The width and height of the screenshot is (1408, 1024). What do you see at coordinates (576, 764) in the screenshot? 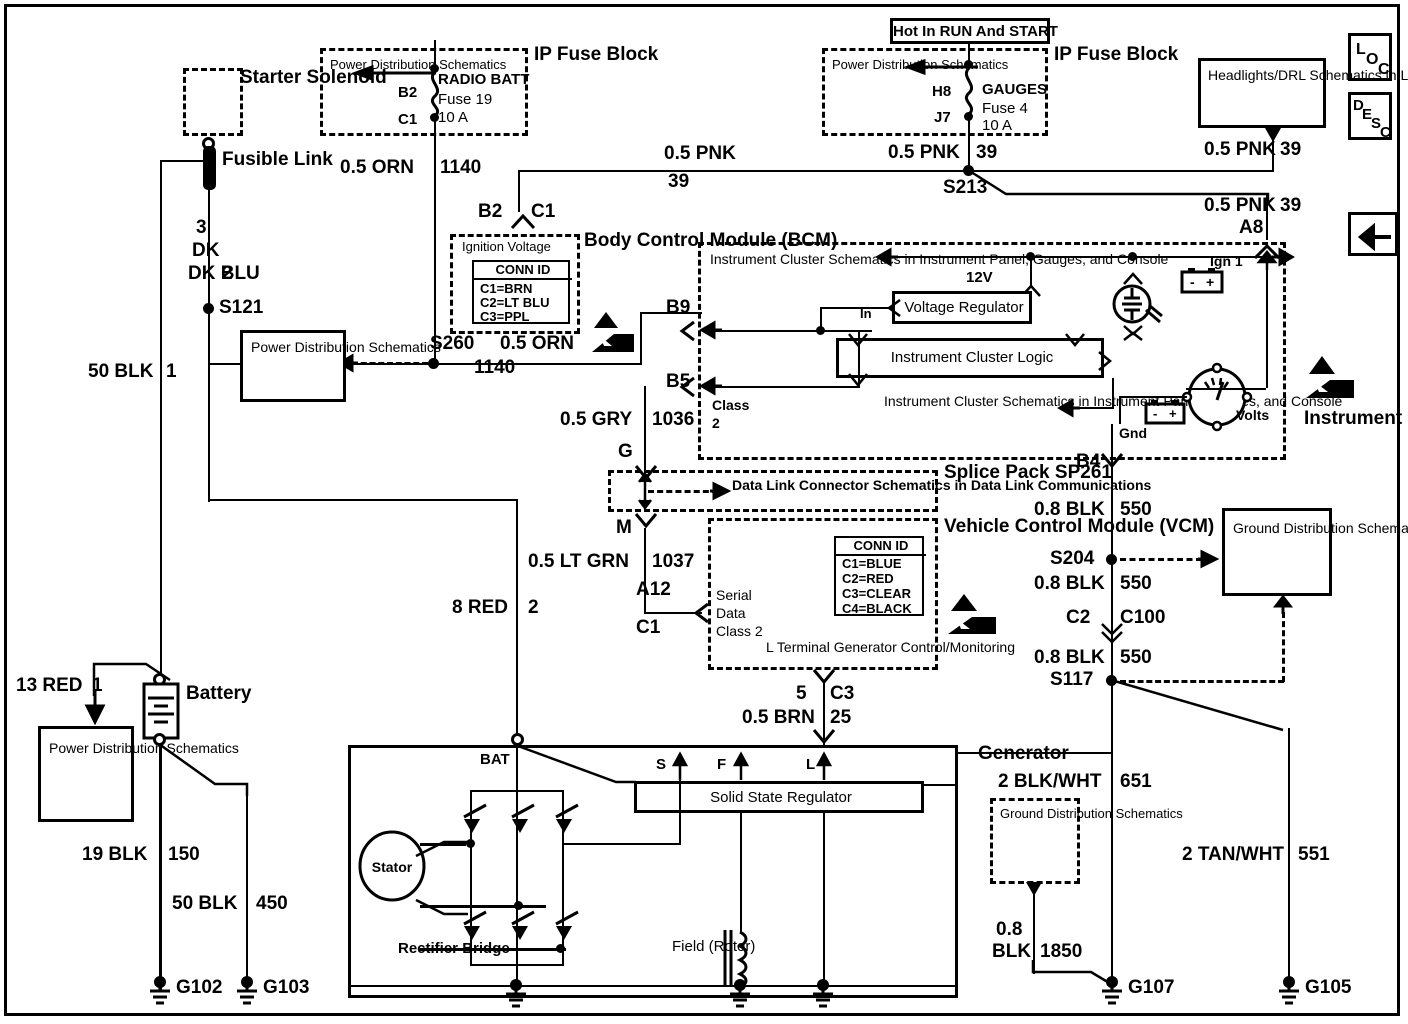
I see `wire-bat-to-regulator` at bounding box center [576, 764].